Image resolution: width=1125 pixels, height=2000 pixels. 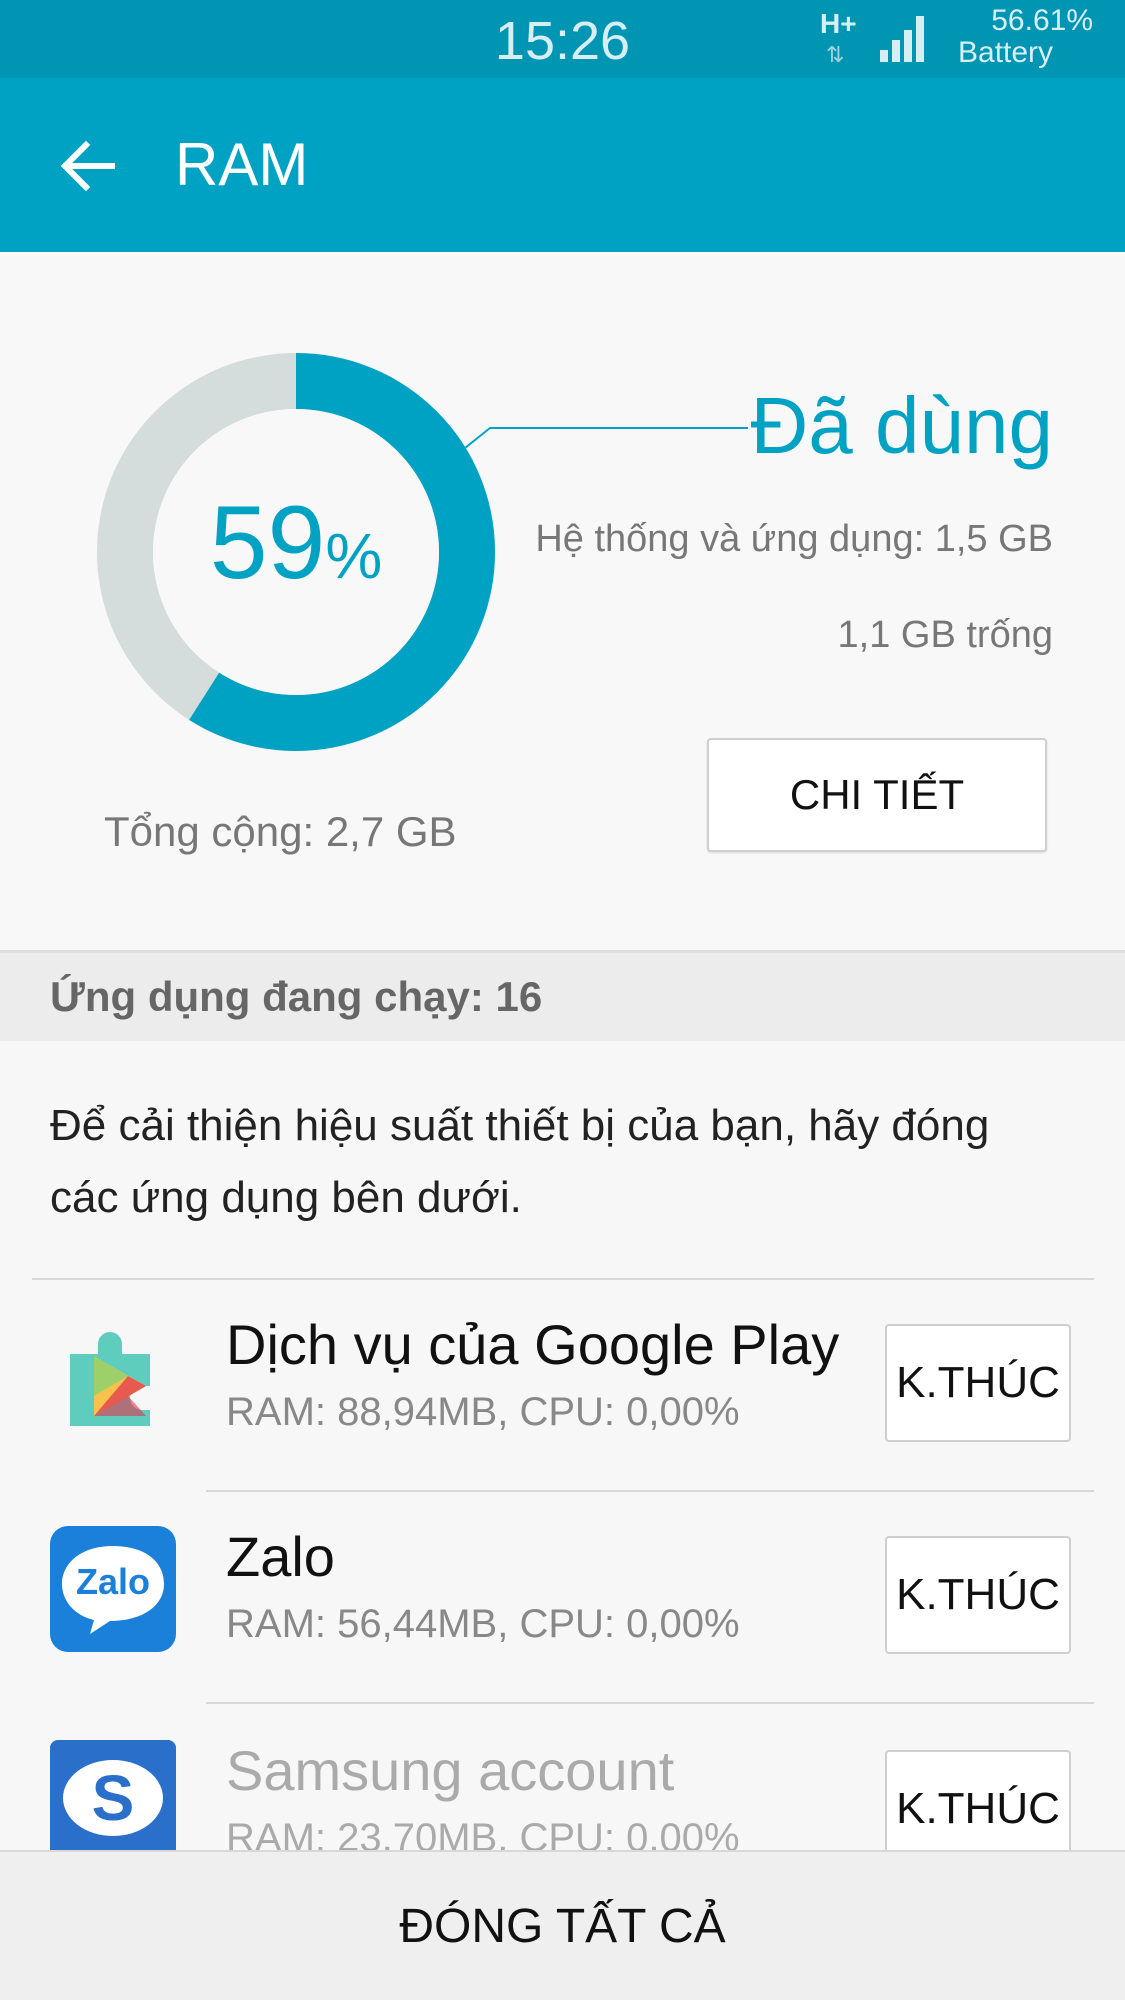 I want to click on arrow-left-icon, so click(x=87, y=166).